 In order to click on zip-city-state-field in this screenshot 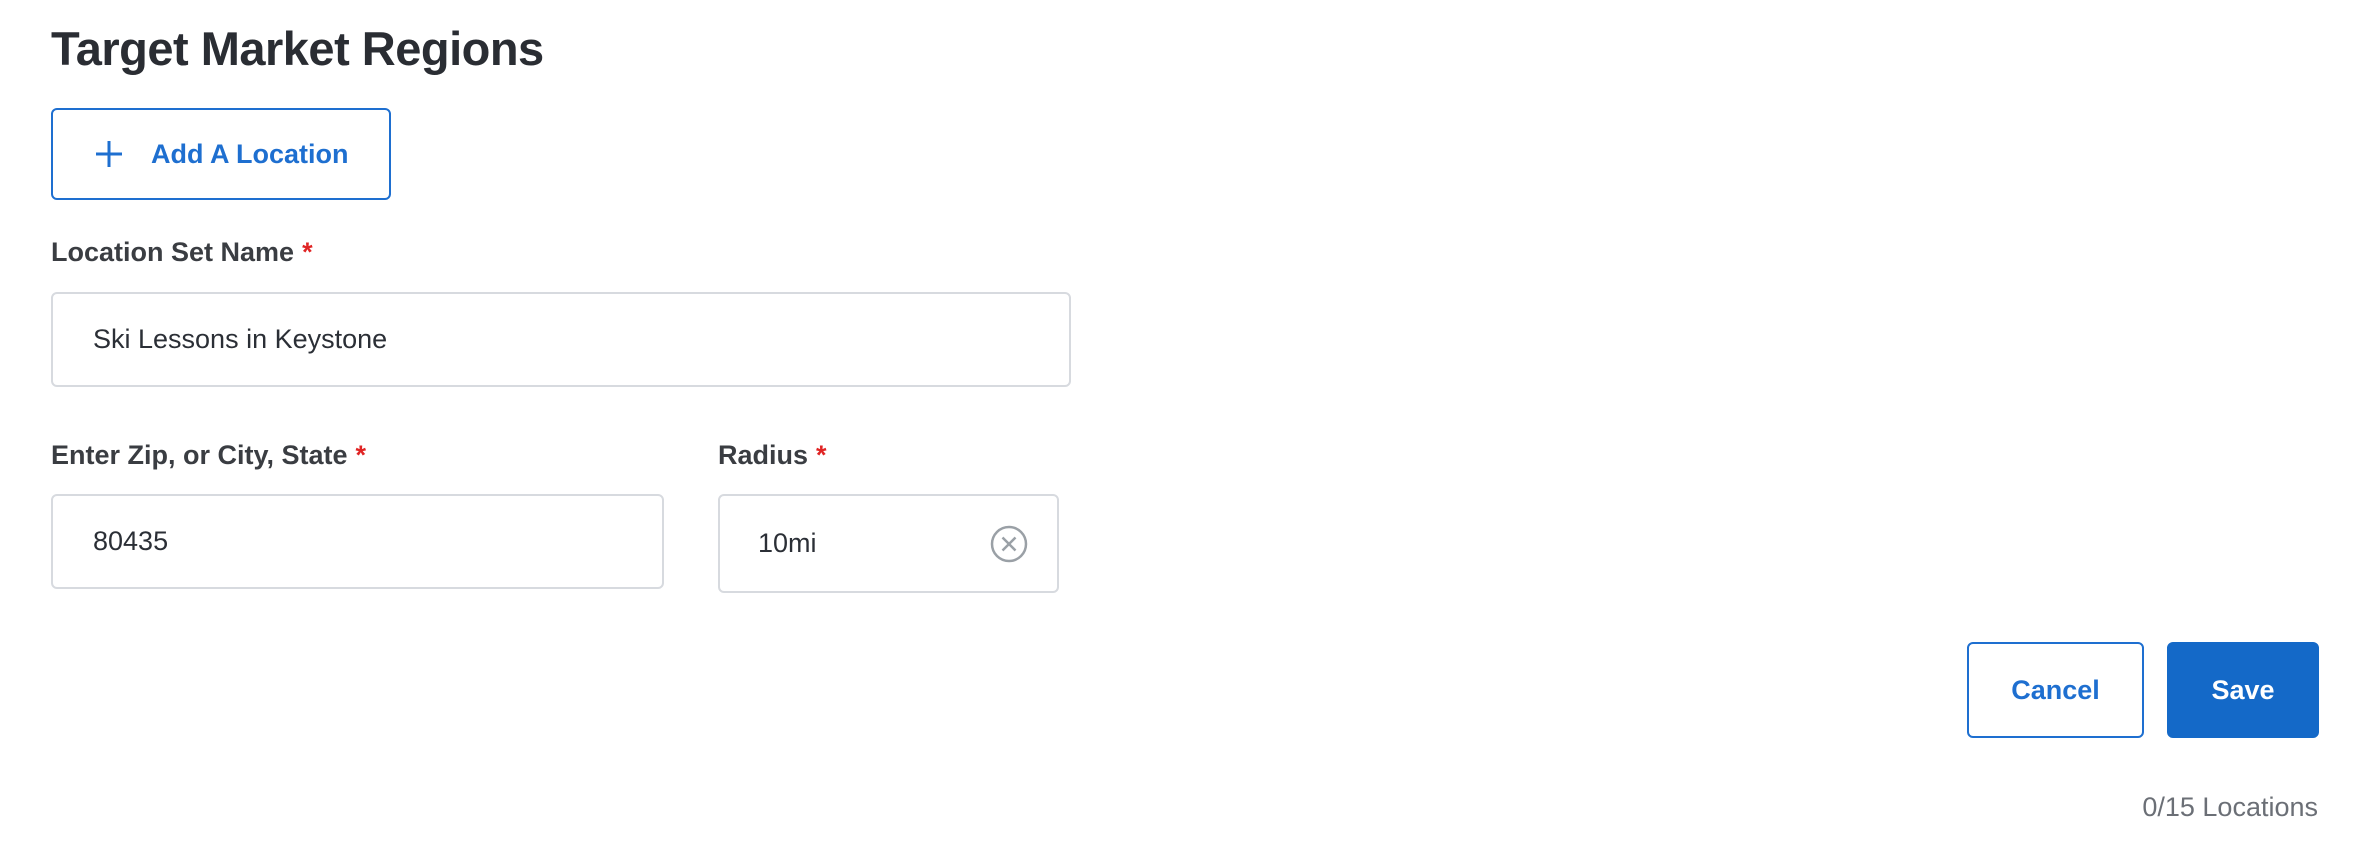, I will do `click(357, 541)`.